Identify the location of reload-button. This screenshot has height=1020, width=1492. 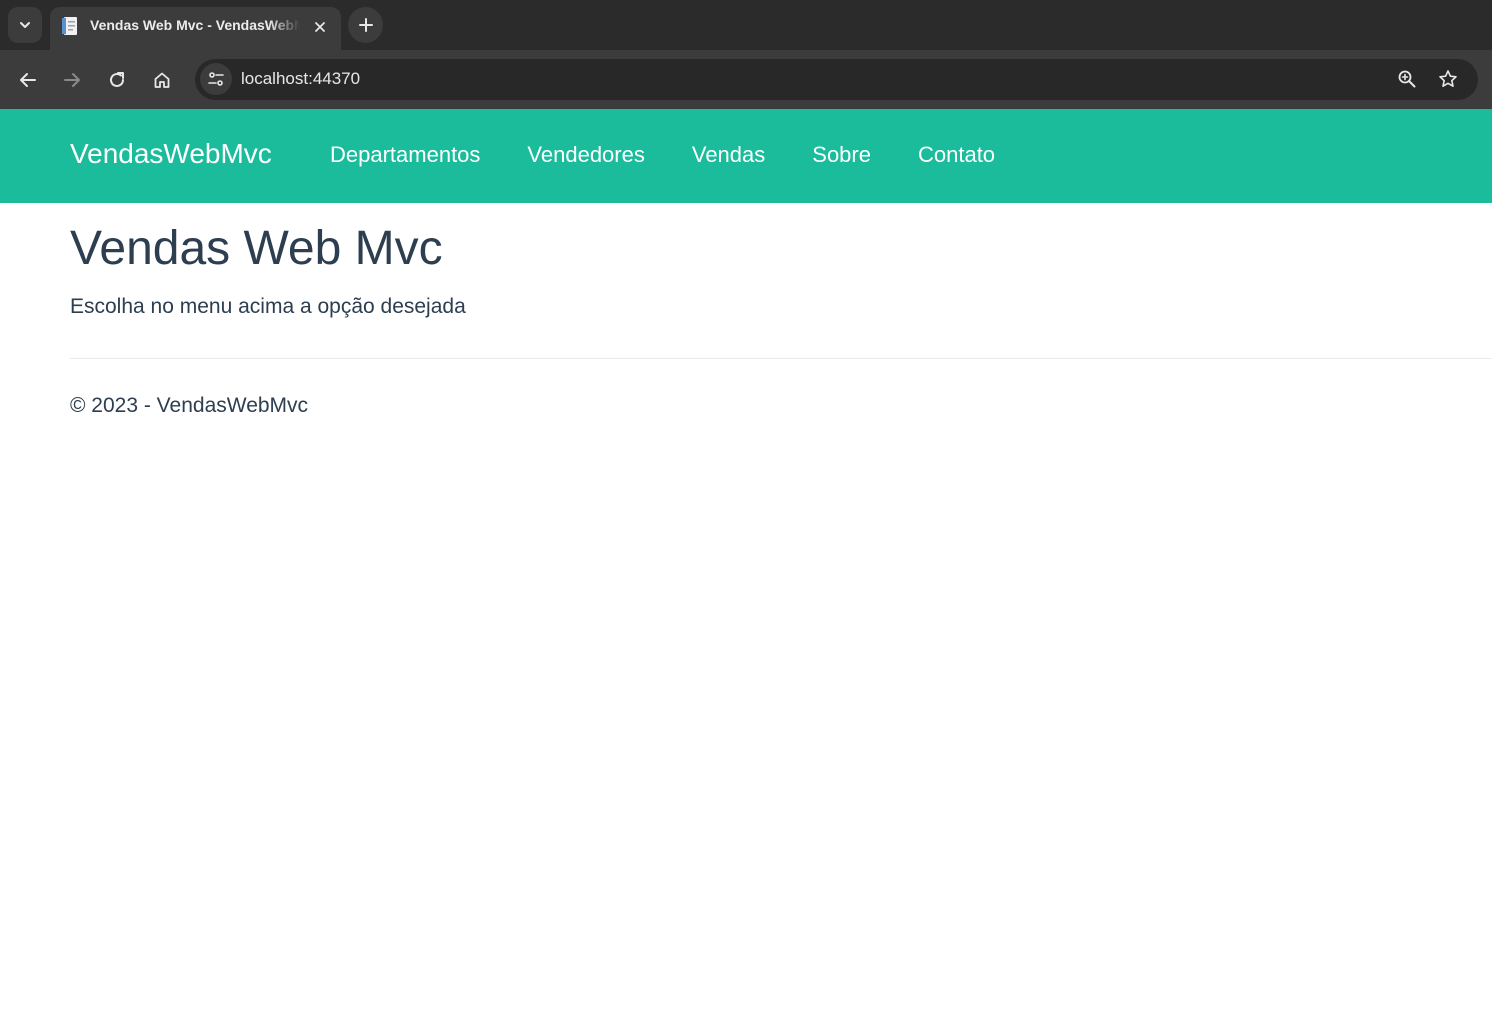
(117, 80).